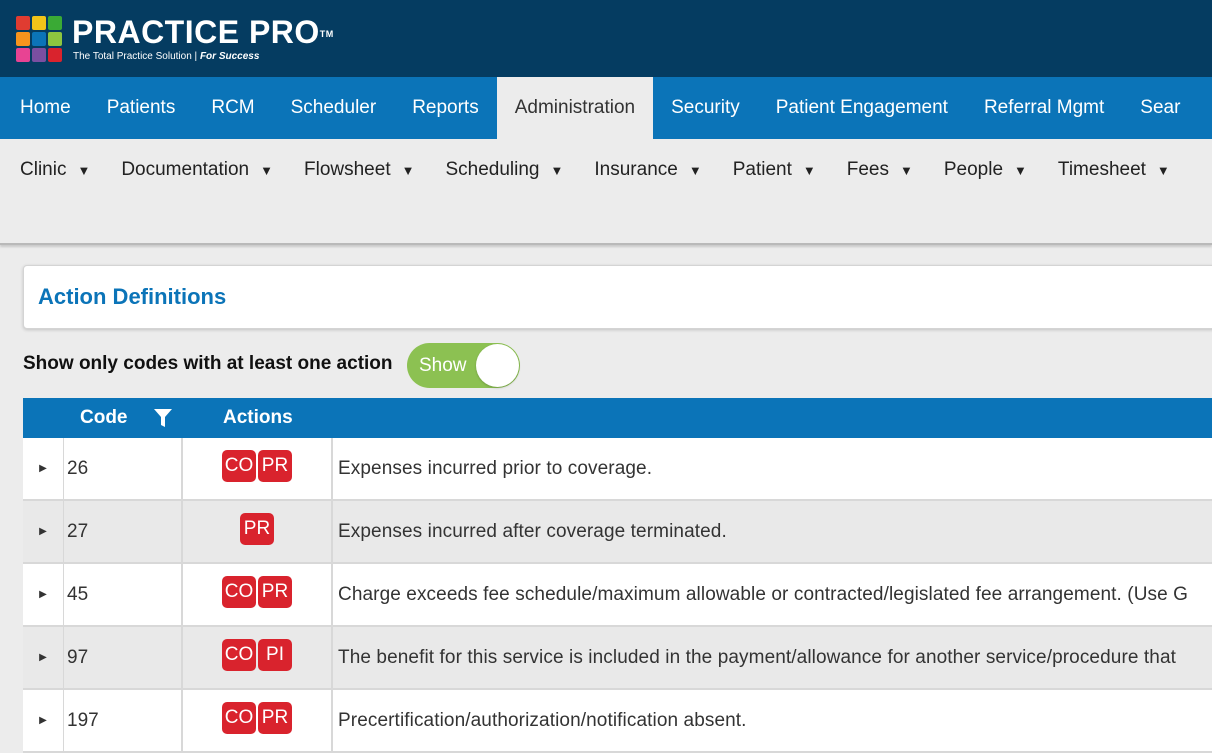 The image size is (1212, 753). What do you see at coordinates (136, 56) in the screenshot?
I see `brand-tagline-main: The Total Practice Solution |` at bounding box center [136, 56].